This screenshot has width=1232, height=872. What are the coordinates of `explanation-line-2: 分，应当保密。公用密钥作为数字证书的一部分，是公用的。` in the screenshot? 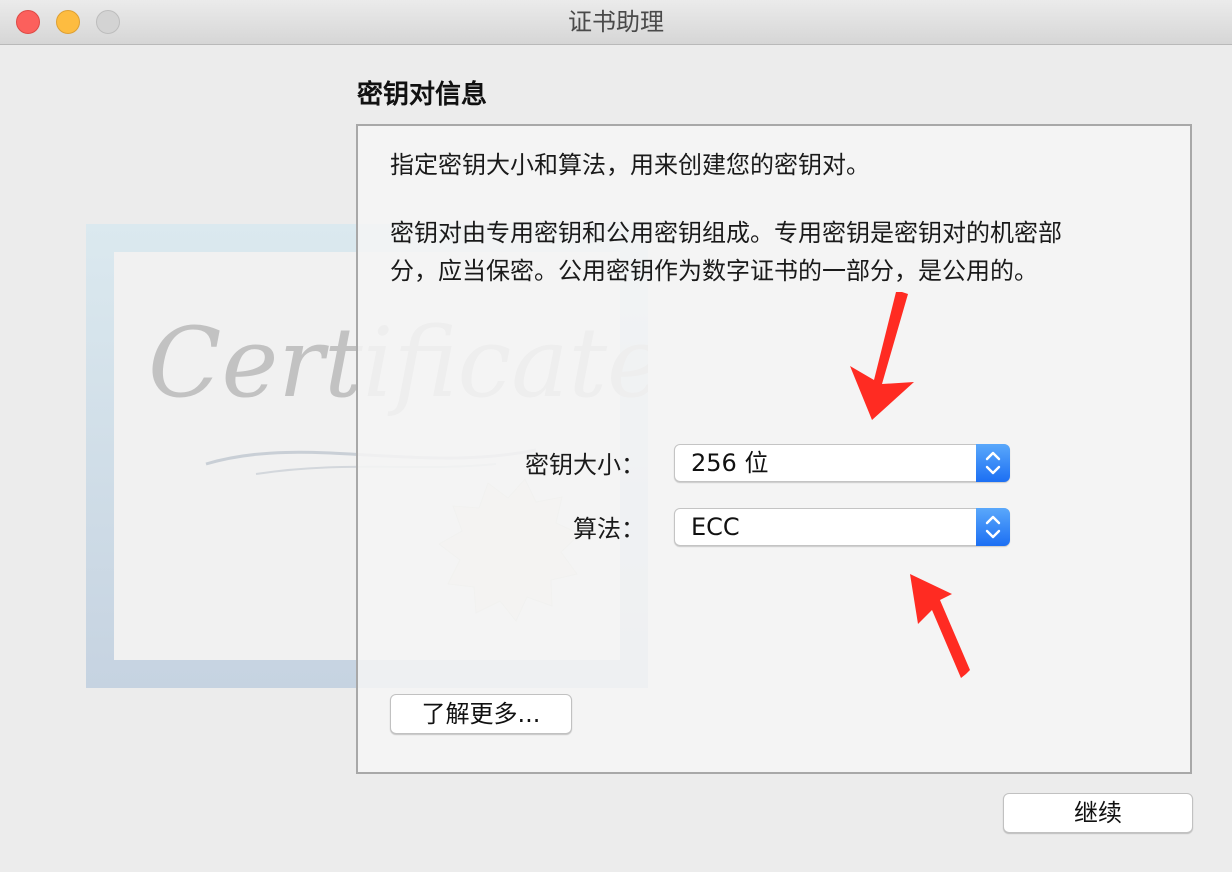 It's located at (714, 271).